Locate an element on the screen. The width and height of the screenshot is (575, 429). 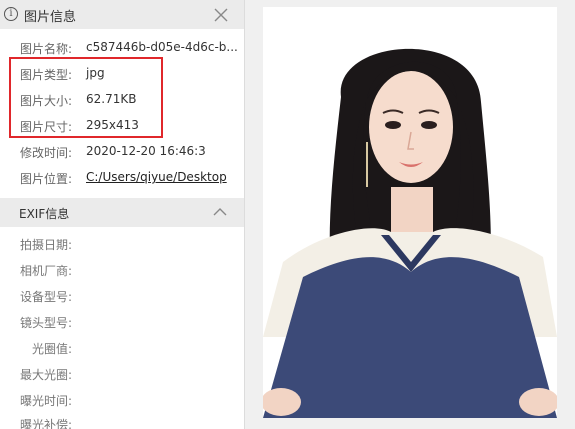
modified-value: 2020-12-20 16:46:3 is located at coordinates (146, 151).